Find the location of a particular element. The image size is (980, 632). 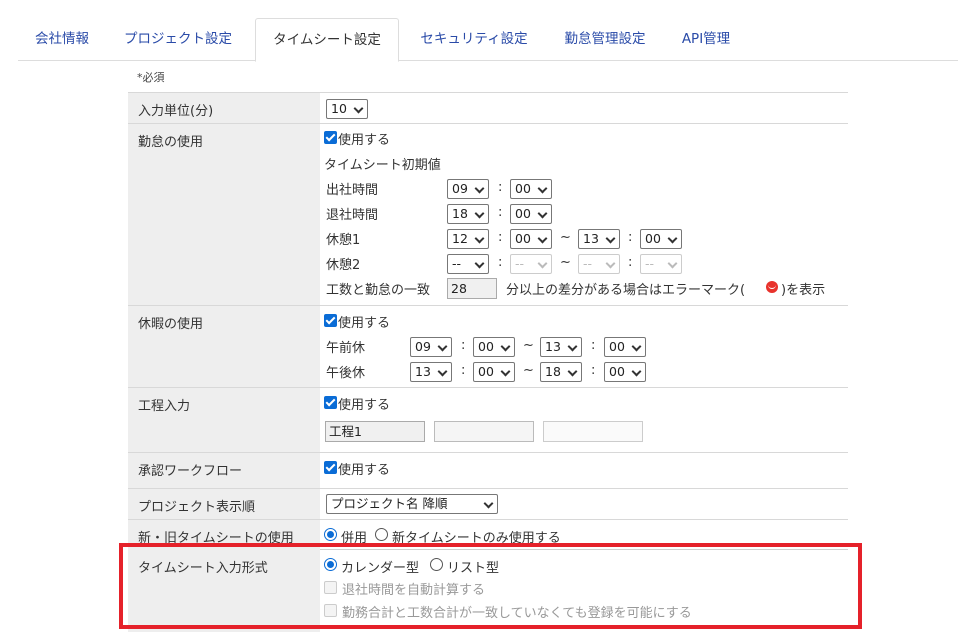

timesheet-version-both-radio is located at coordinates (330, 534).